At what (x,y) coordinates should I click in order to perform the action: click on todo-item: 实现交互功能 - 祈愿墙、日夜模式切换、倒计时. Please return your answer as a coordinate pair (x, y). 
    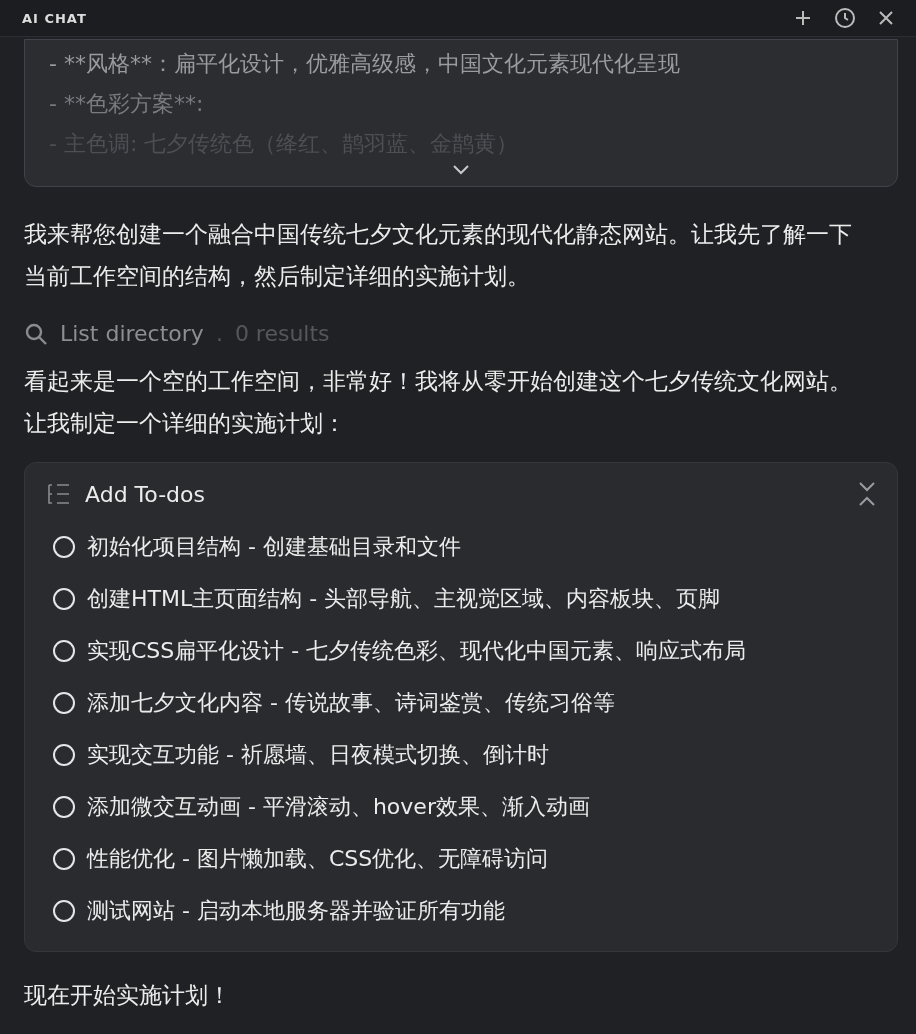
    Looking at the image, I should click on (318, 755).